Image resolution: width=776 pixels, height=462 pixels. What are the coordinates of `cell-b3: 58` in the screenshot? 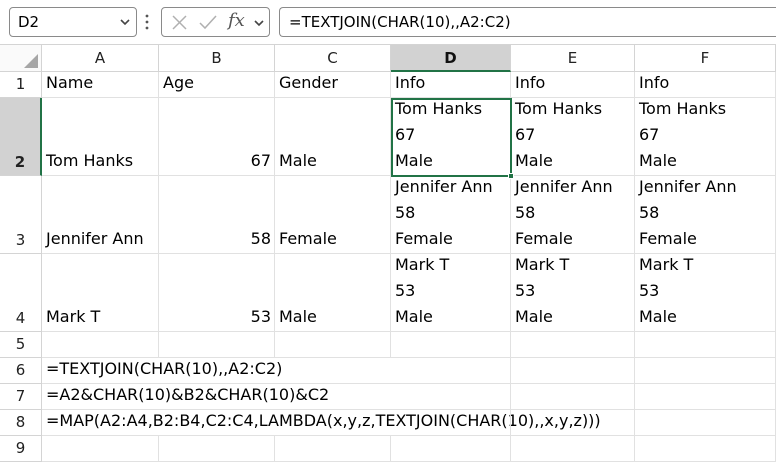 It's located at (217, 215).